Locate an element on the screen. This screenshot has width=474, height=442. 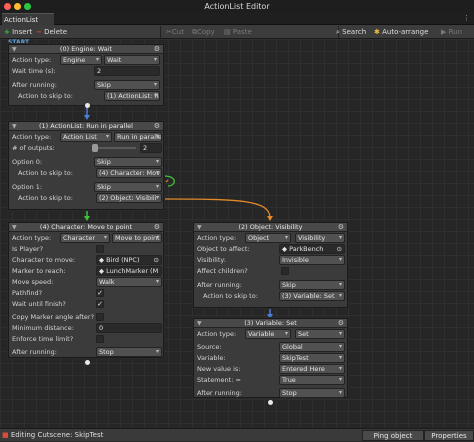
statement-label: Statement: = is located at coordinates (219, 380).